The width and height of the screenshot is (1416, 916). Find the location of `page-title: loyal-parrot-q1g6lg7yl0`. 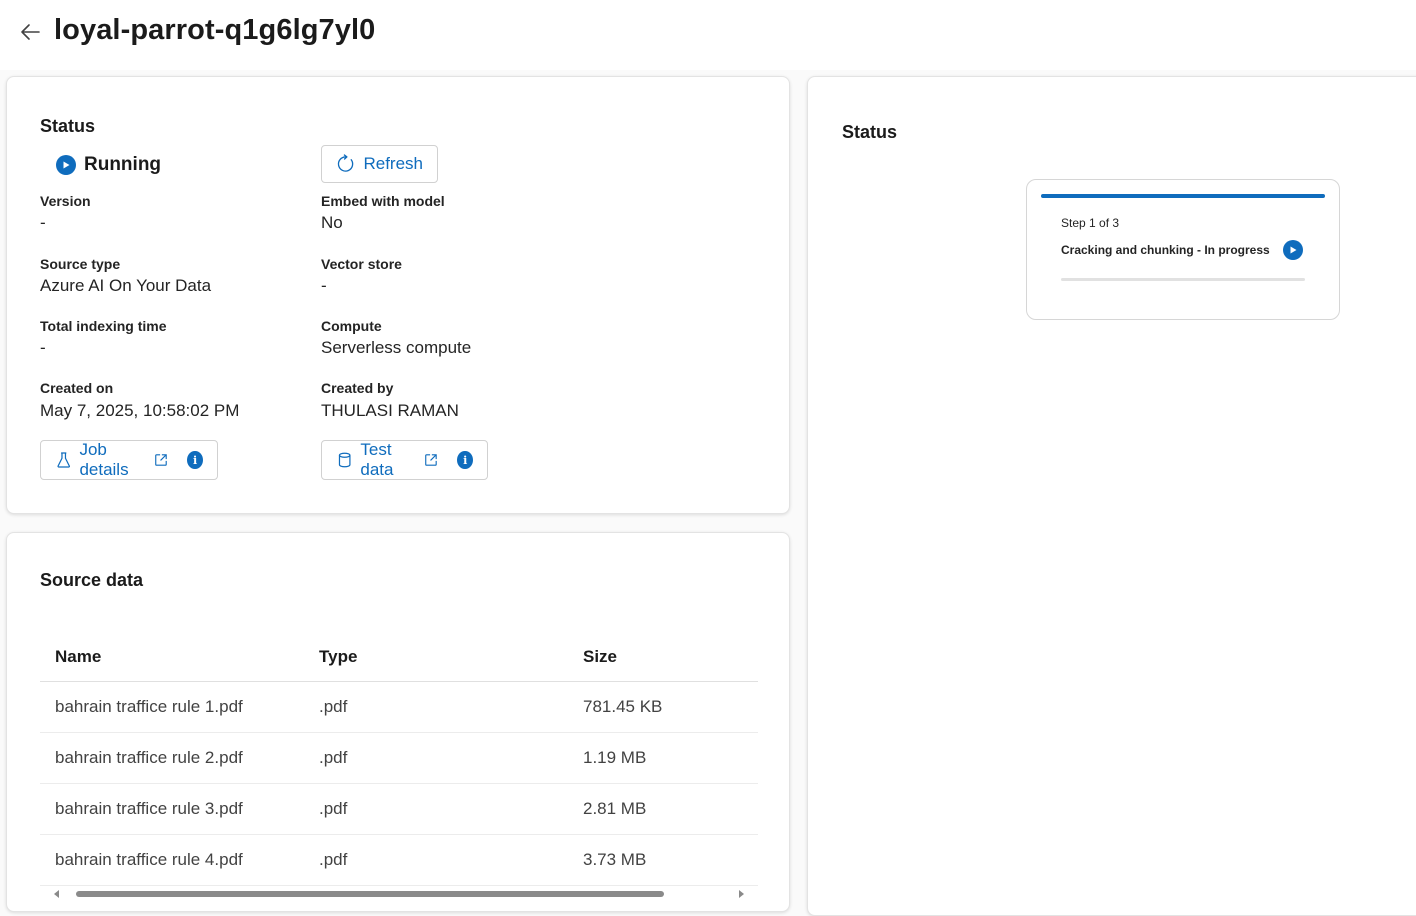

page-title: loyal-parrot-q1g6lg7yl0 is located at coordinates (215, 30).